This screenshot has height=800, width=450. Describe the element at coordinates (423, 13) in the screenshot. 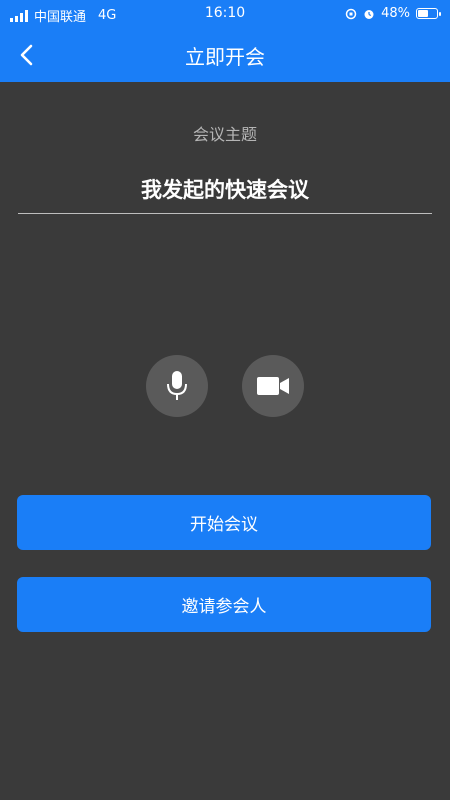

I see `battery-fill` at that location.